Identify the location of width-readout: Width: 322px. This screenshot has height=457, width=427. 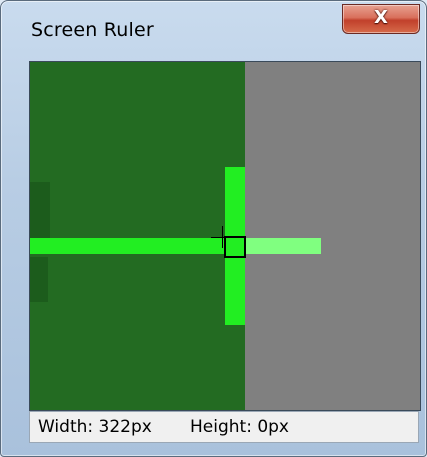
(95, 427).